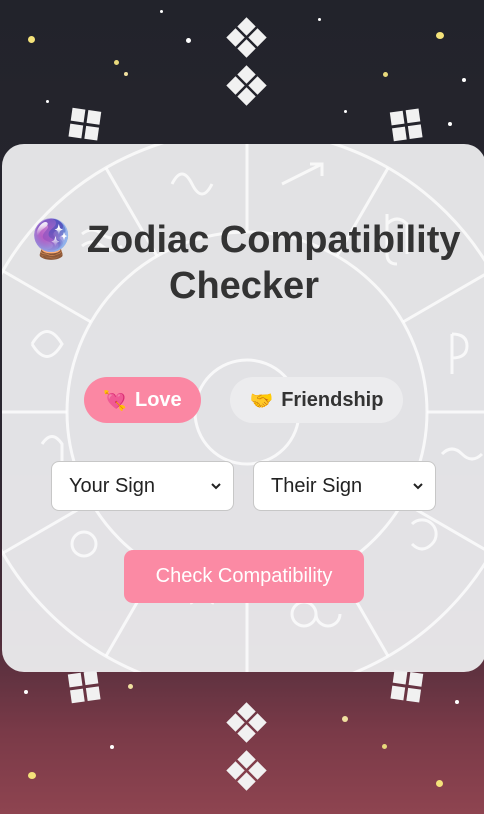 The width and height of the screenshot is (484, 814). Describe the element at coordinates (273, 263) in the screenshot. I see `title-text: Zodiac Compatibility Checker` at that location.